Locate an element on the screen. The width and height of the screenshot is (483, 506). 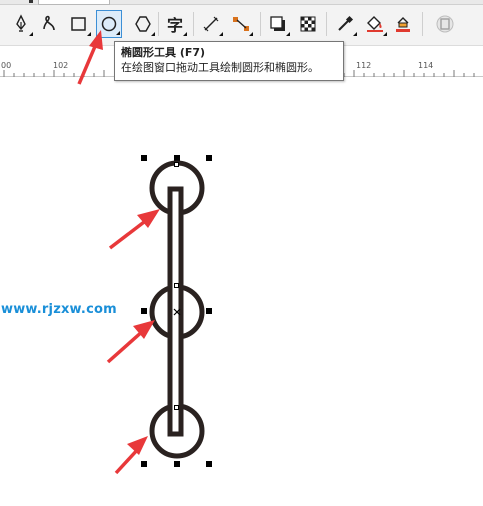
arrow-to-top-circle is located at coordinates (134, 229).